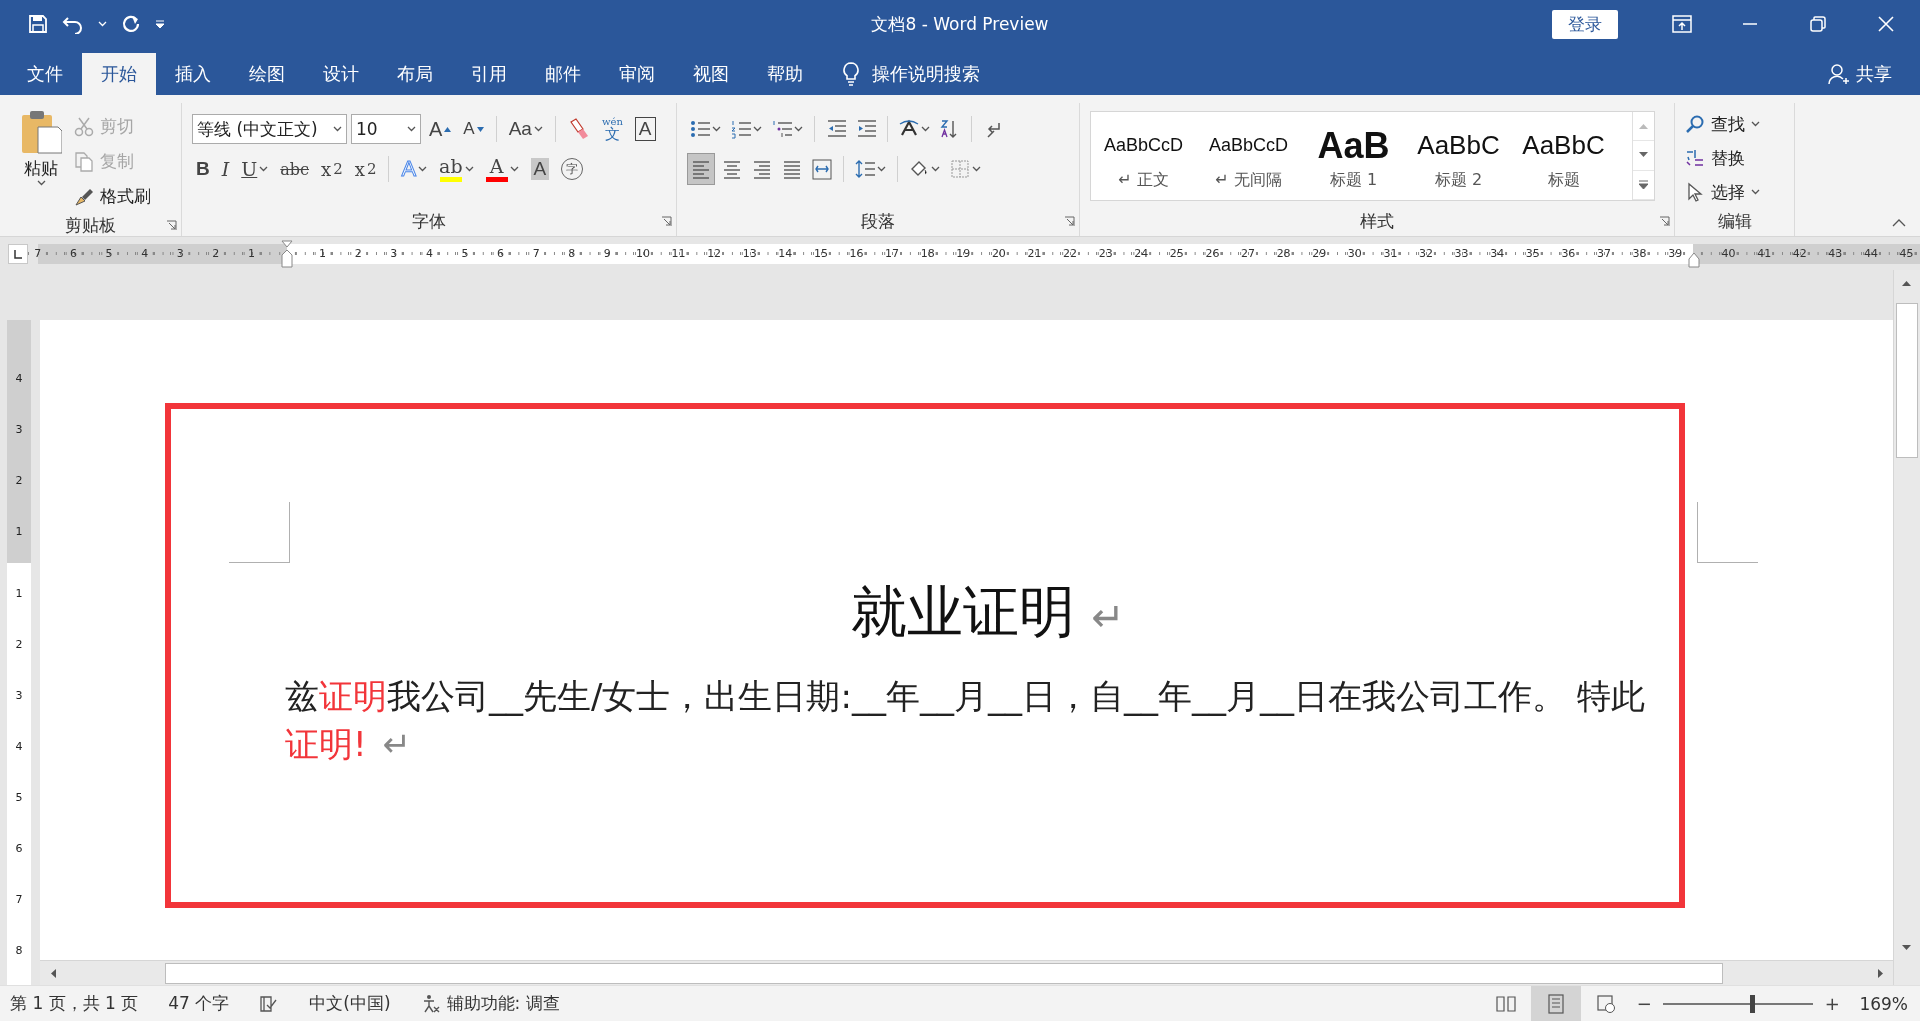 This screenshot has height=1021, width=1920. Describe the element at coordinates (926, 74) in the screenshot. I see `tell-me-search: 操作说明搜索` at that location.